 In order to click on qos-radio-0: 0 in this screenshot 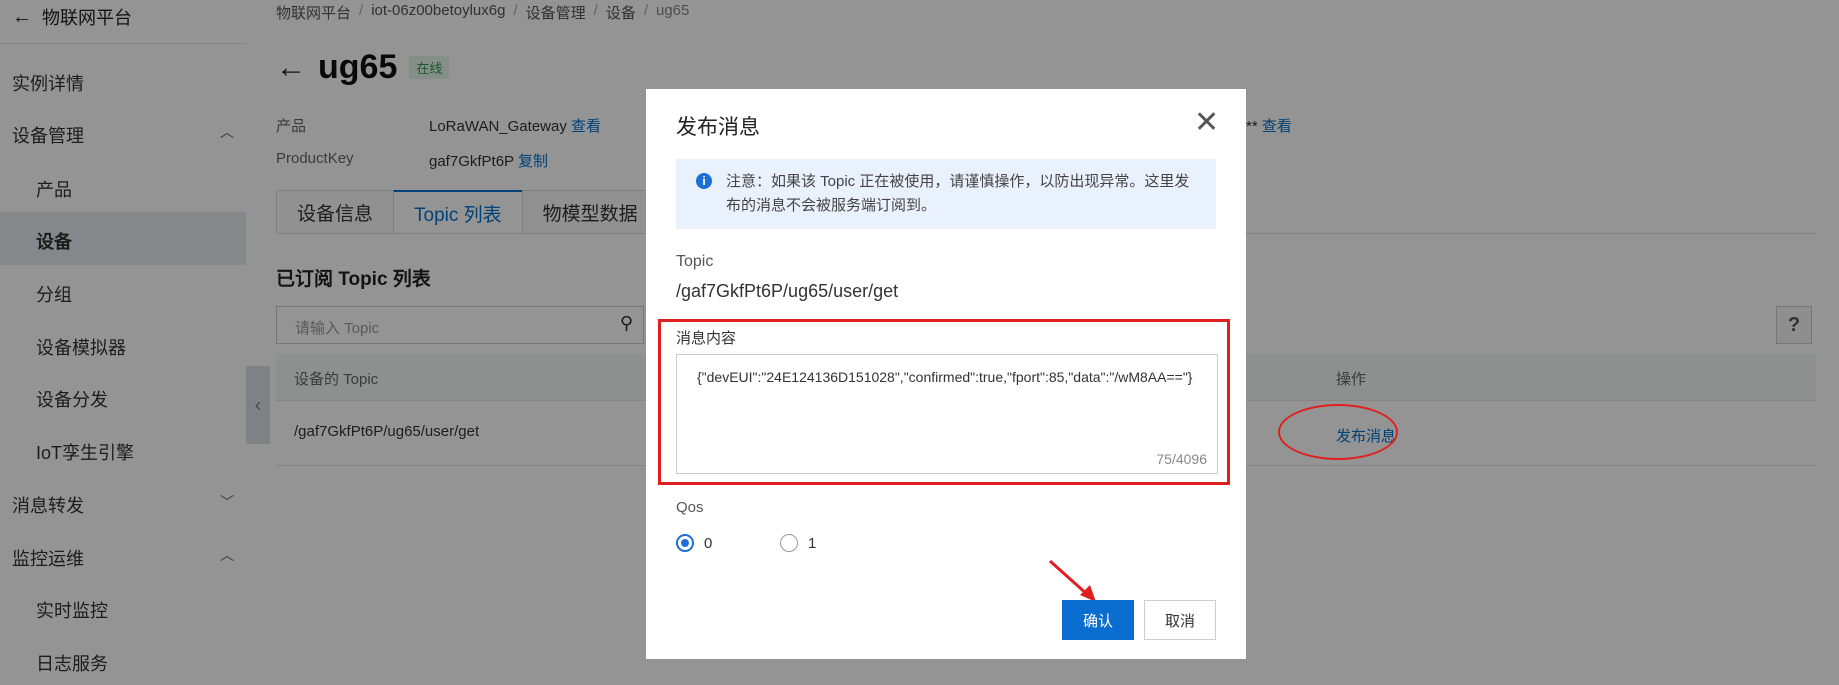, I will do `click(694, 543)`.